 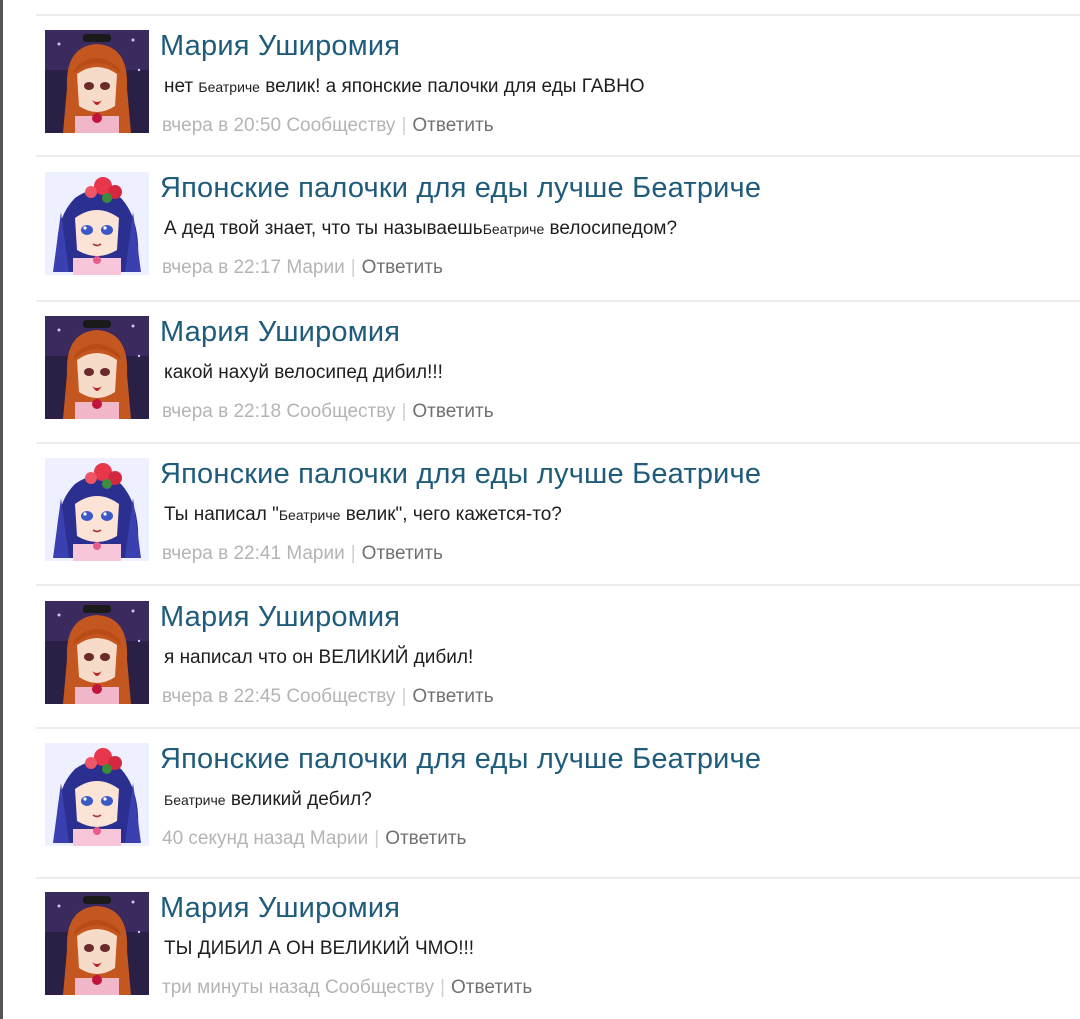 What do you see at coordinates (1, 509) in the screenshot?
I see `window-left-edge` at bounding box center [1, 509].